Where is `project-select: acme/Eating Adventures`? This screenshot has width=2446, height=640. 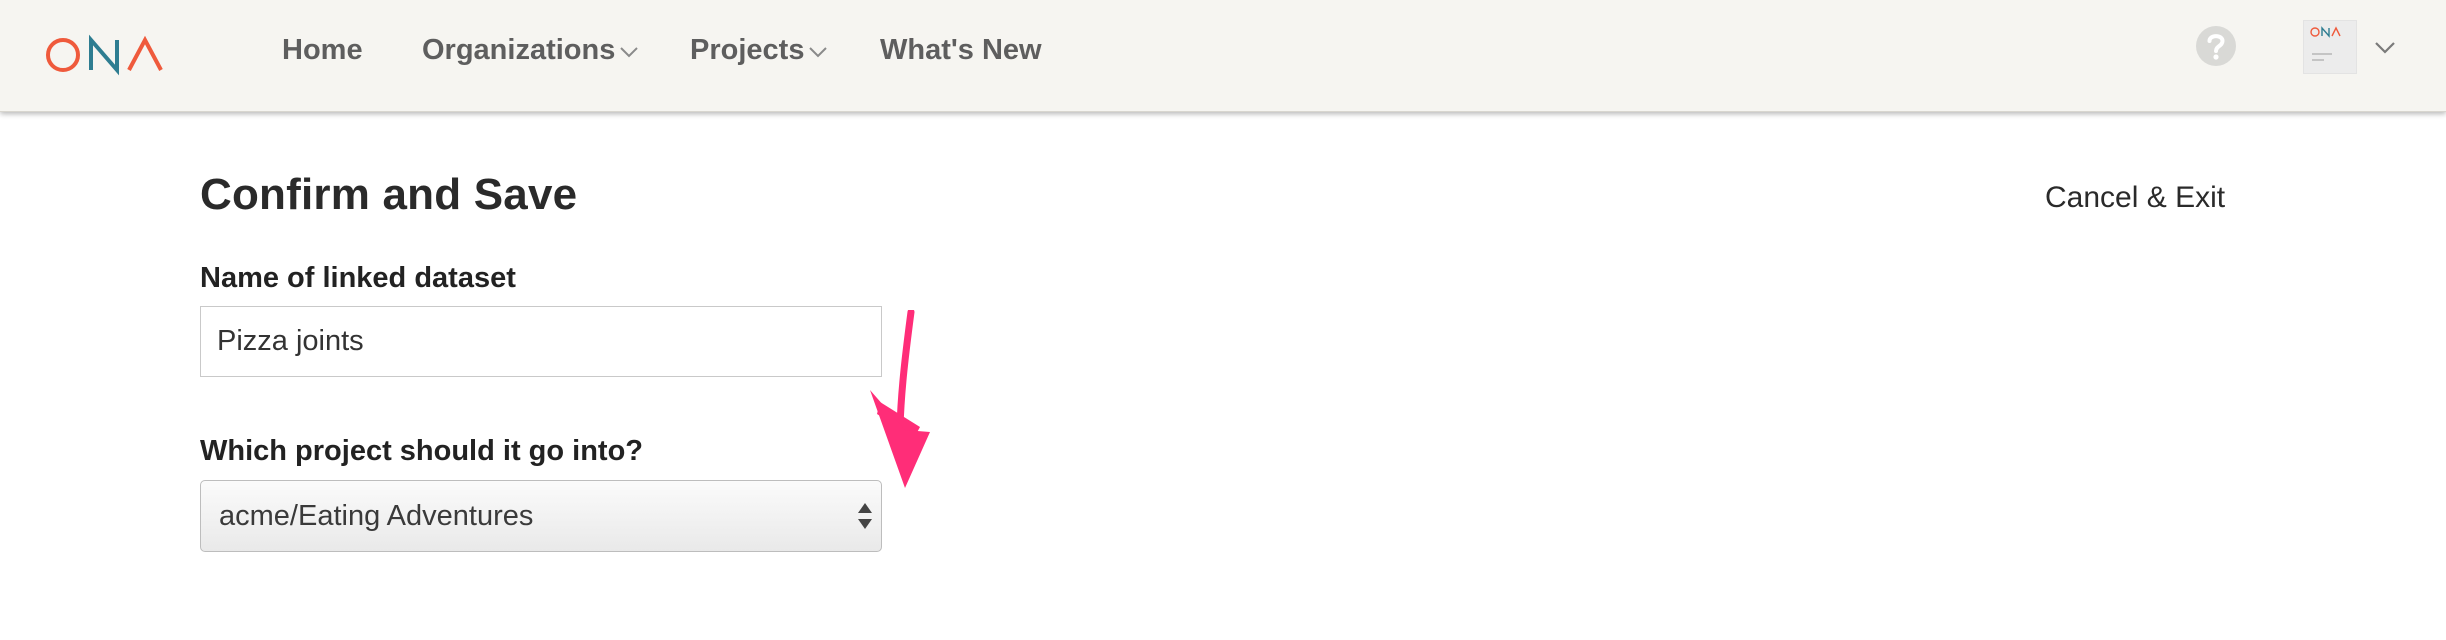 project-select: acme/Eating Adventures is located at coordinates (541, 516).